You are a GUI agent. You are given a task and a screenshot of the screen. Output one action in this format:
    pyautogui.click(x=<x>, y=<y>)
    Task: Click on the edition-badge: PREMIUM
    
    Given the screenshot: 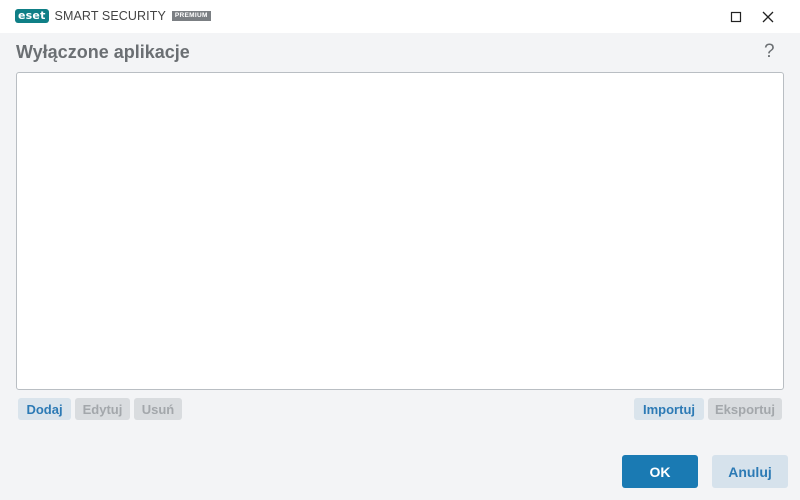 What is the action you would take?
    pyautogui.click(x=191, y=16)
    